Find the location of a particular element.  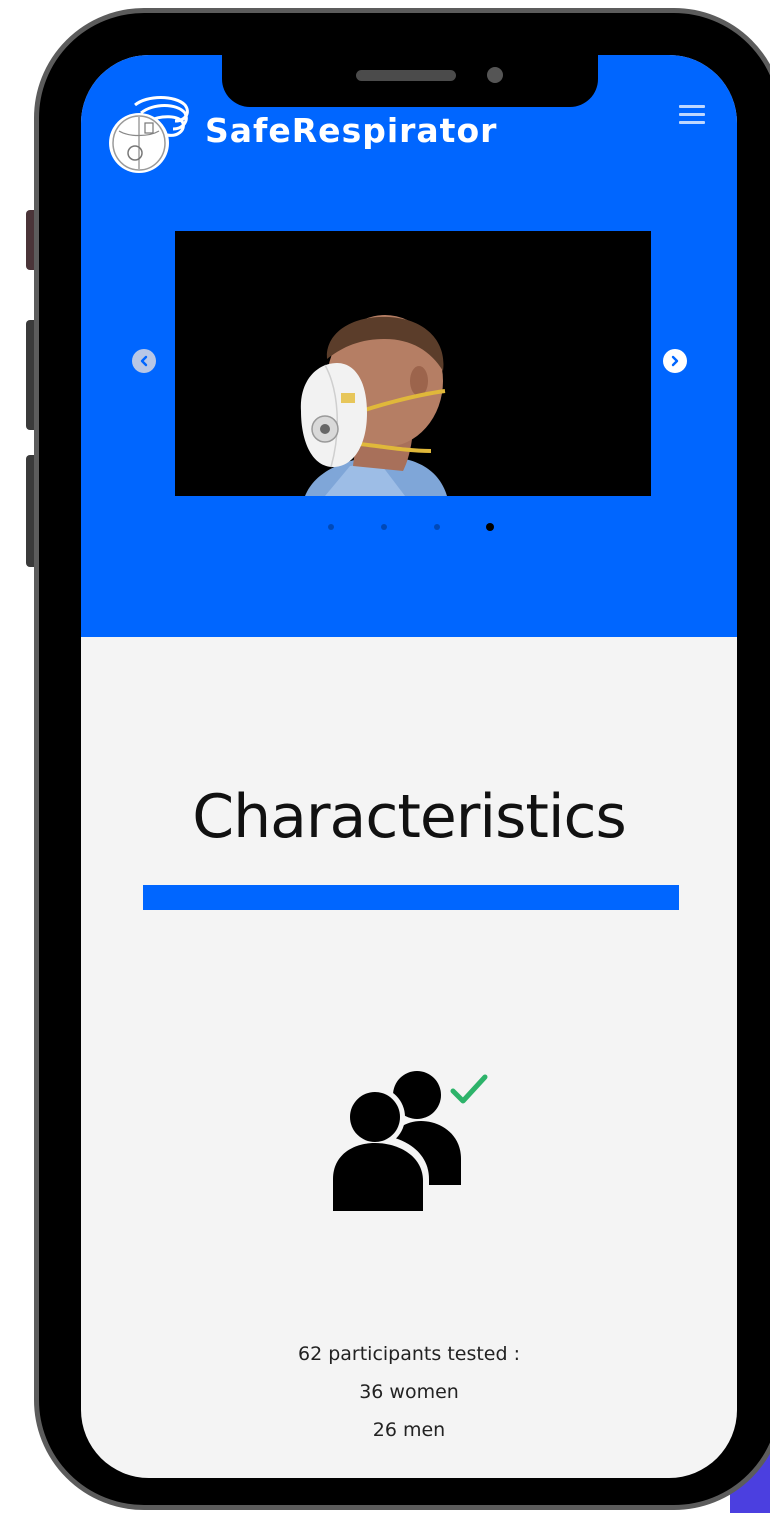

participants-check-icon is located at coordinates (408, 1142).